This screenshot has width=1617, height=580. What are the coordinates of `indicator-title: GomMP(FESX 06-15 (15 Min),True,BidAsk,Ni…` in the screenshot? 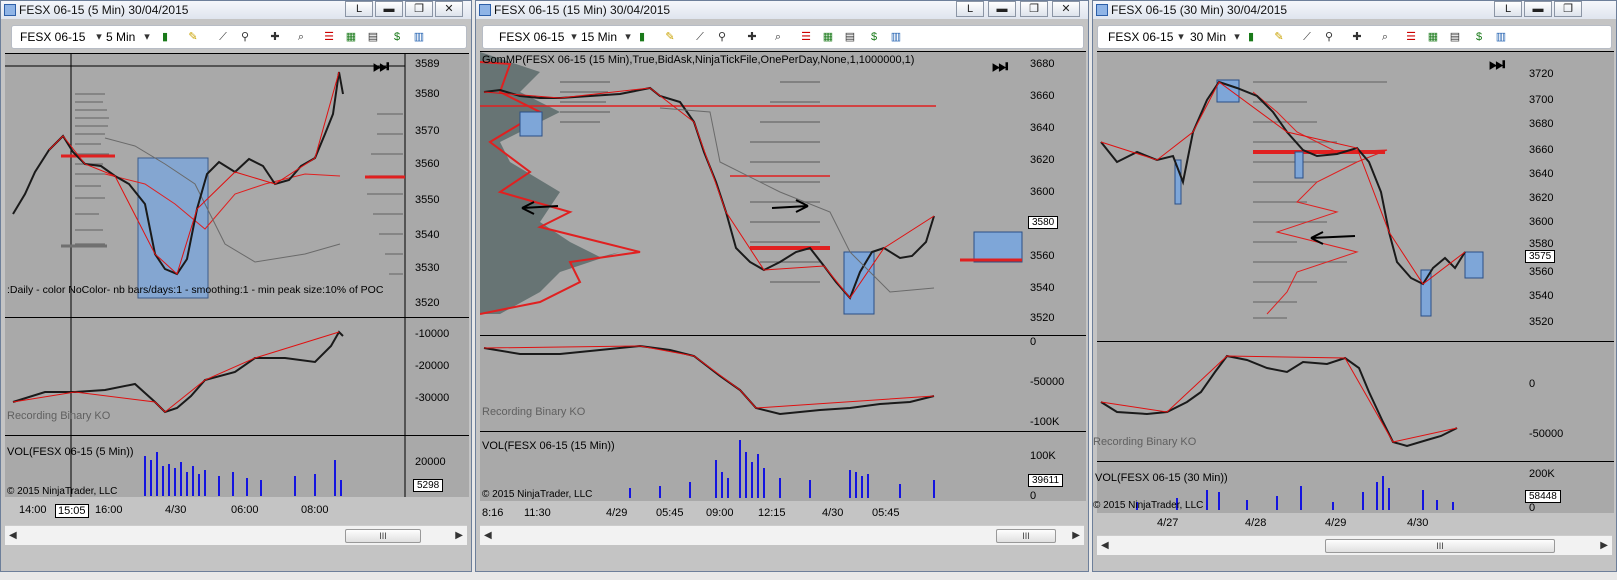 It's located at (698, 60).